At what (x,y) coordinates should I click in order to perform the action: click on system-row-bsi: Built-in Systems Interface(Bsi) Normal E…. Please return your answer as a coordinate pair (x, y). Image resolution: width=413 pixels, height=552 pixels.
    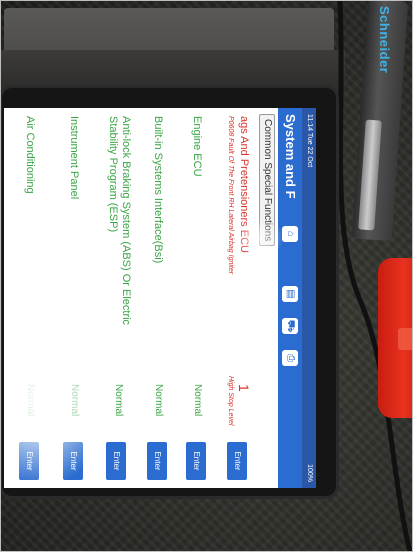
    Looking at the image, I should click on (156, 298).